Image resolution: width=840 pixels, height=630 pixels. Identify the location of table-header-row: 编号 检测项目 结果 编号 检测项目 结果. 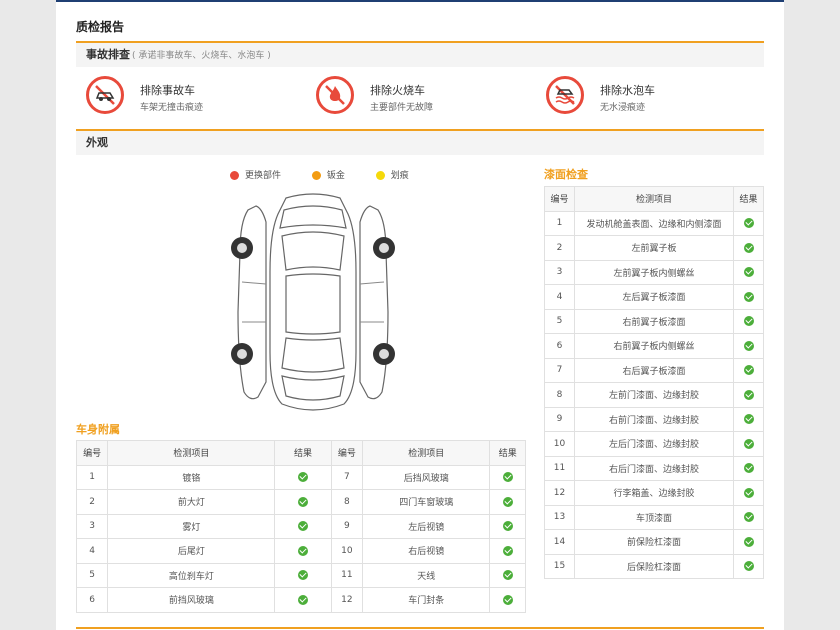
(300, 453).